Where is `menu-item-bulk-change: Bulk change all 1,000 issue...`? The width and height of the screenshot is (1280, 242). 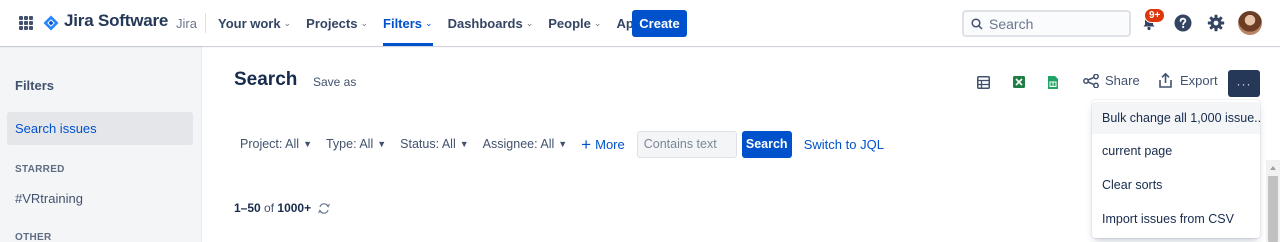 menu-item-bulk-change: Bulk change all 1,000 issue... is located at coordinates (1176, 118).